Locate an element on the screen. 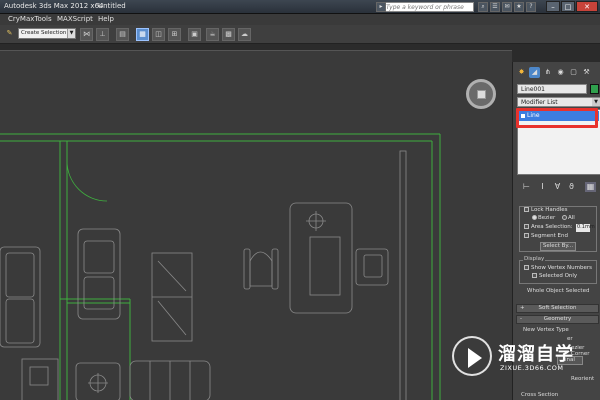  render-setup-icon: ☕ is located at coordinates (212, 34).